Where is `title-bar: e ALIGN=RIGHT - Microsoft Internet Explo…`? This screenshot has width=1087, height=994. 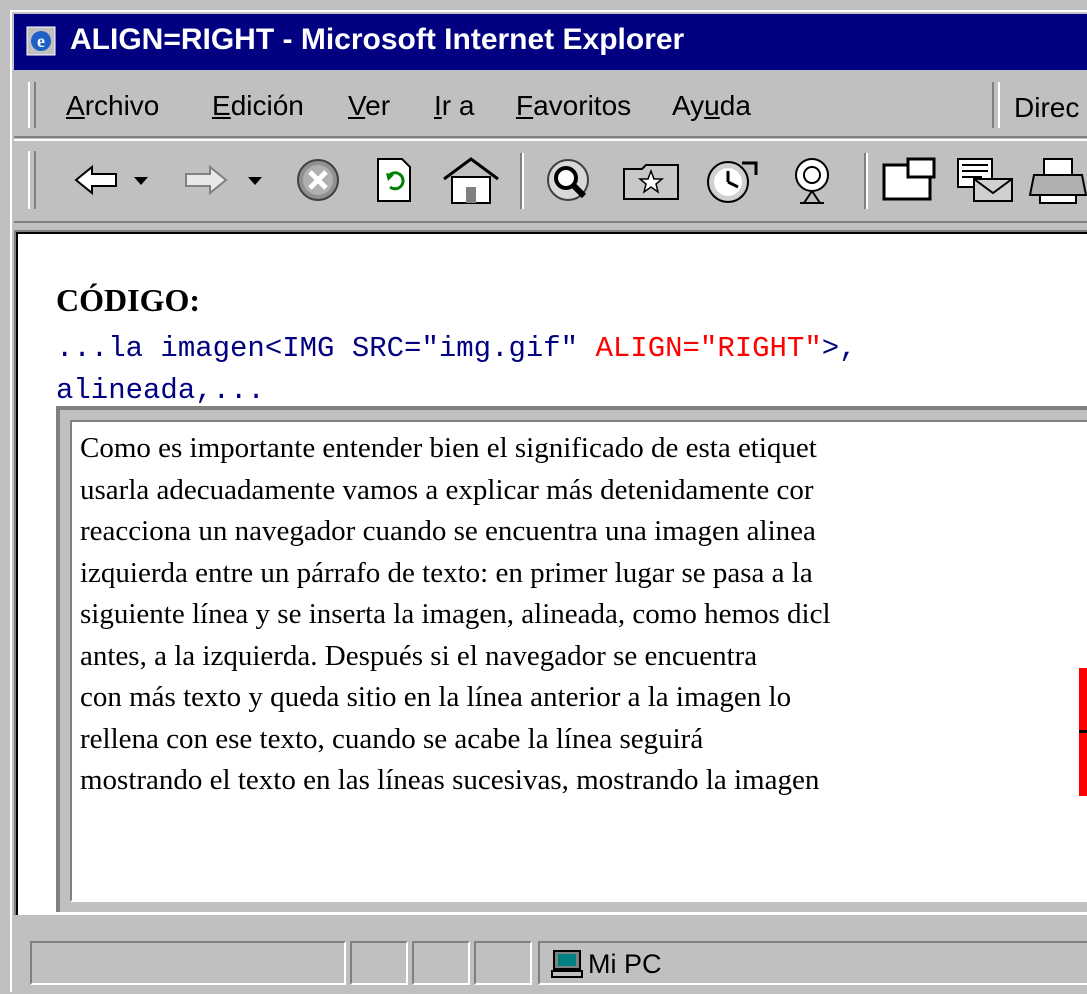 title-bar: e ALIGN=RIGHT - Microsoft Internet Explo… is located at coordinates (550, 42).